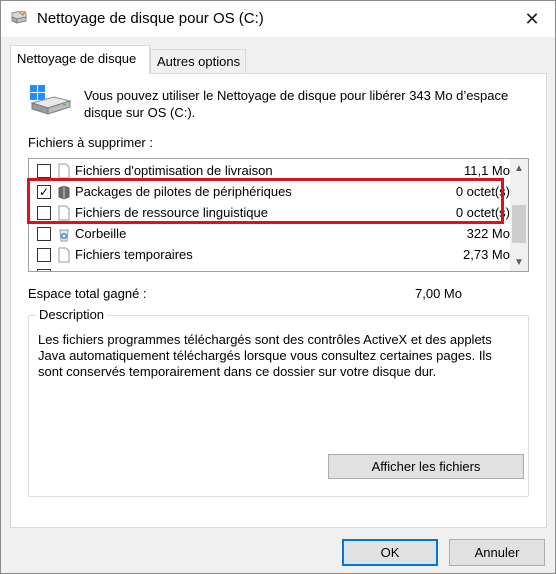 The image size is (556, 574). Describe the element at coordinates (72, 314) in the screenshot. I see `description-title: Description` at that location.